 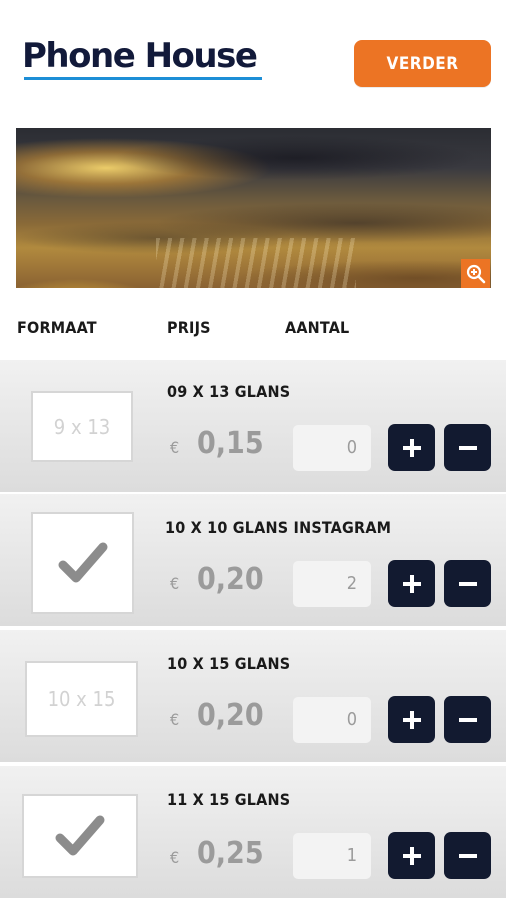 What do you see at coordinates (253, 831) in the screenshot?
I see `product-row: 11 X 15 GLANS € 0,25 1` at bounding box center [253, 831].